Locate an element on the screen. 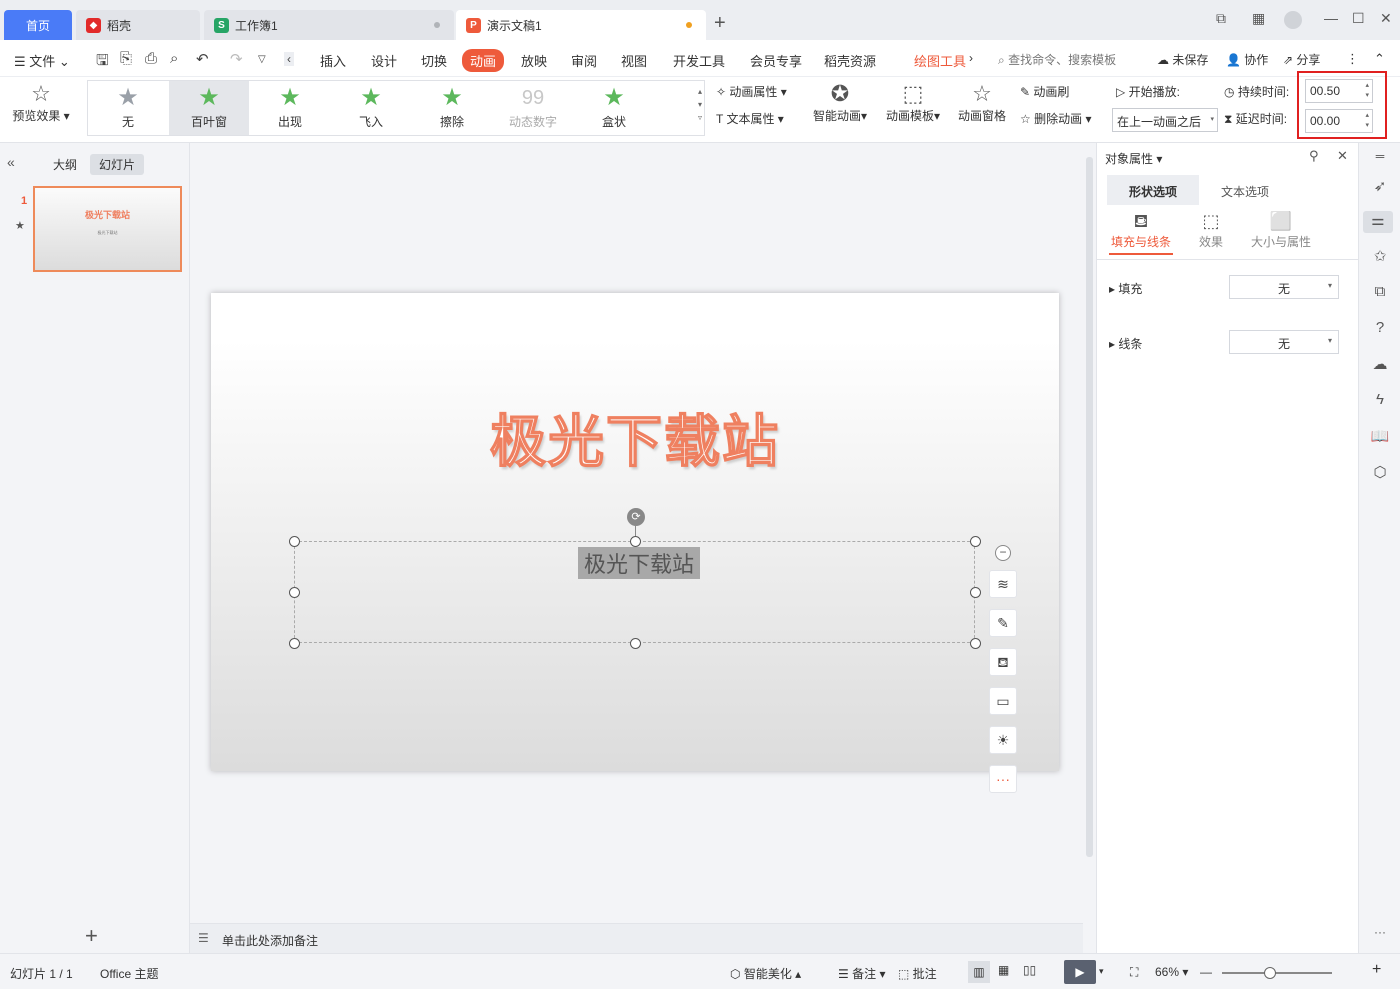  notes-button: ☰ 备注 ▾ is located at coordinates (861, 973).